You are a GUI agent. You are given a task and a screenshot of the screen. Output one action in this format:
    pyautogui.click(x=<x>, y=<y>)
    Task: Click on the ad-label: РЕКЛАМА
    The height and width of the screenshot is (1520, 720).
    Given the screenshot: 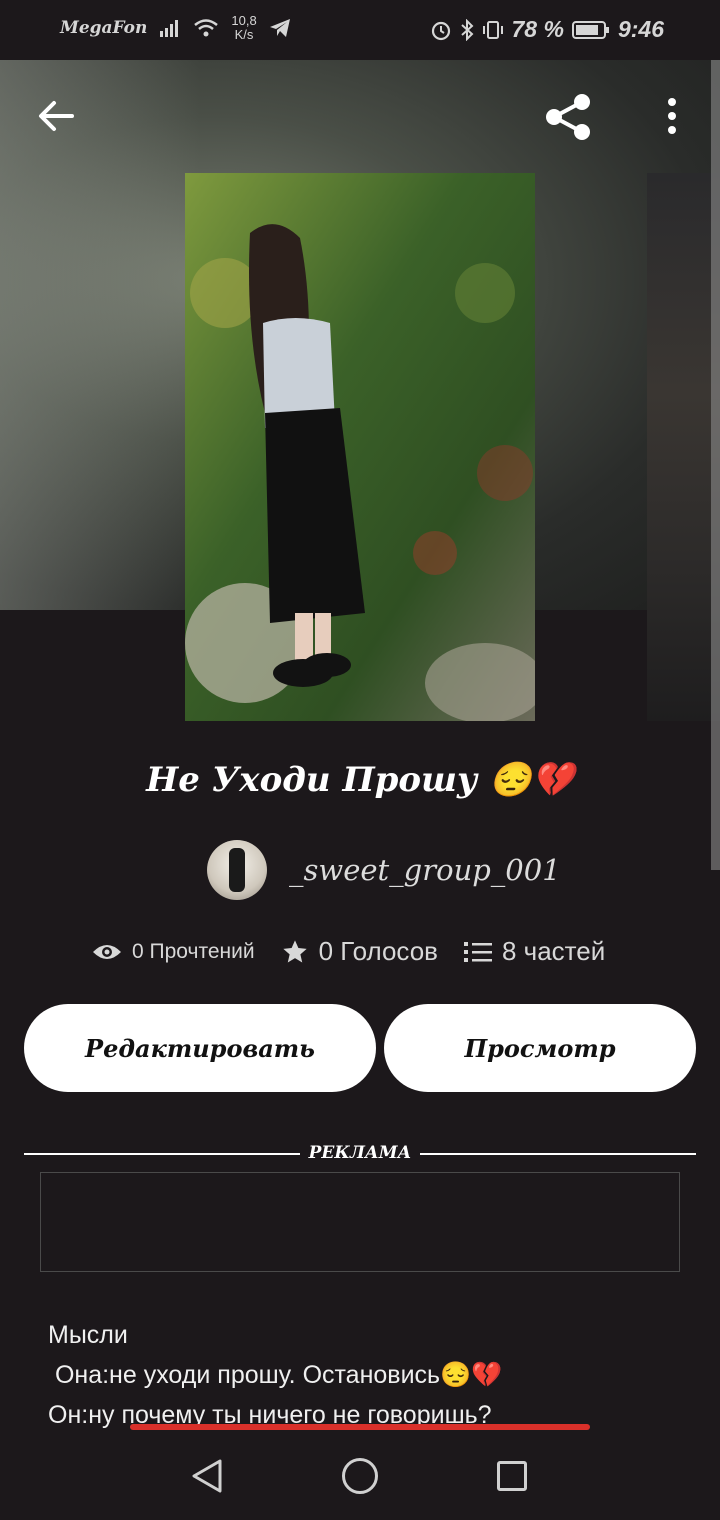 What is the action you would take?
    pyautogui.click(x=360, y=1153)
    